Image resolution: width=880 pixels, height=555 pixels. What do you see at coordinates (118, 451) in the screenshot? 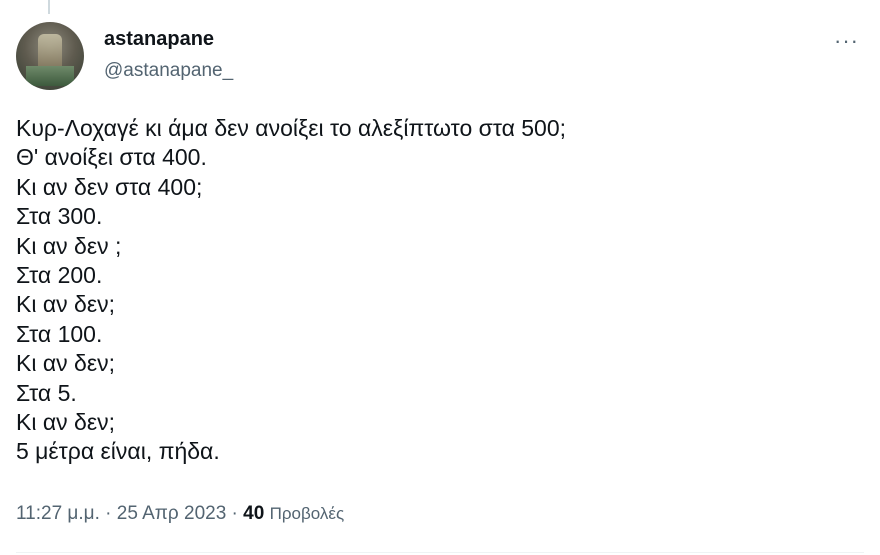
I see `tweet-line: 5 μέτρα είναι, πήδα.` at bounding box center [118, 451].